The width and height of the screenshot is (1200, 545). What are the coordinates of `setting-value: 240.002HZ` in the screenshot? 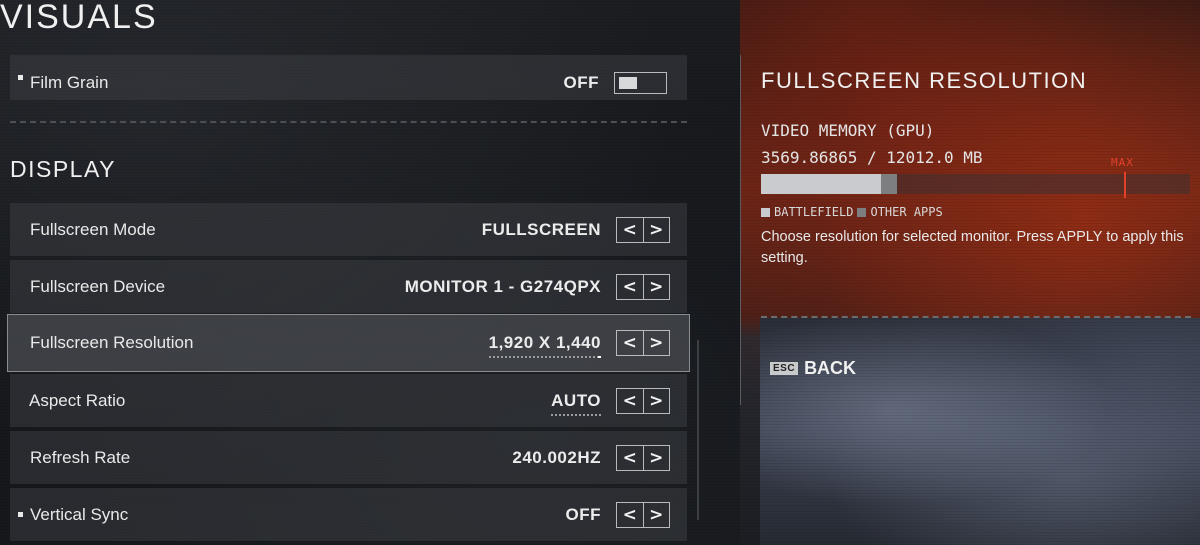 It's located at (556, 457).